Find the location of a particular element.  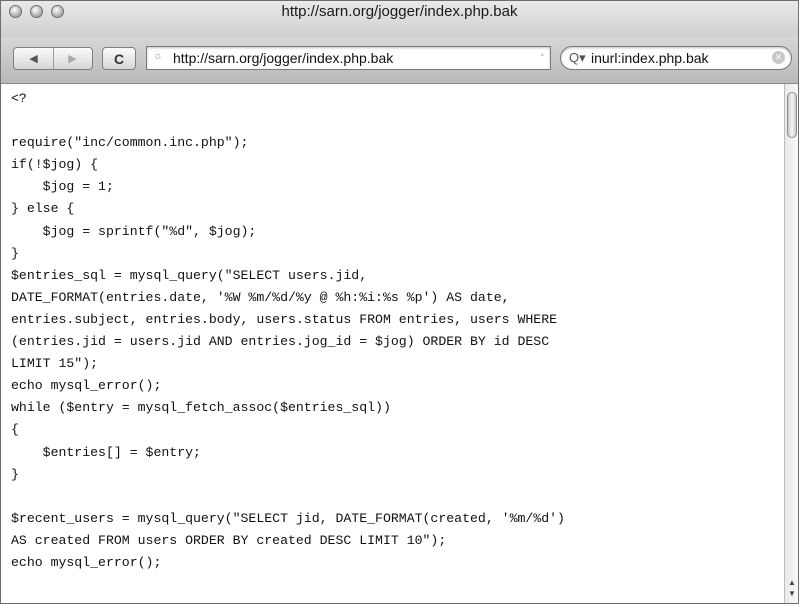

address-field: http://sarn.org/jogger/index.php.bak is located at coordinates (283, 58).